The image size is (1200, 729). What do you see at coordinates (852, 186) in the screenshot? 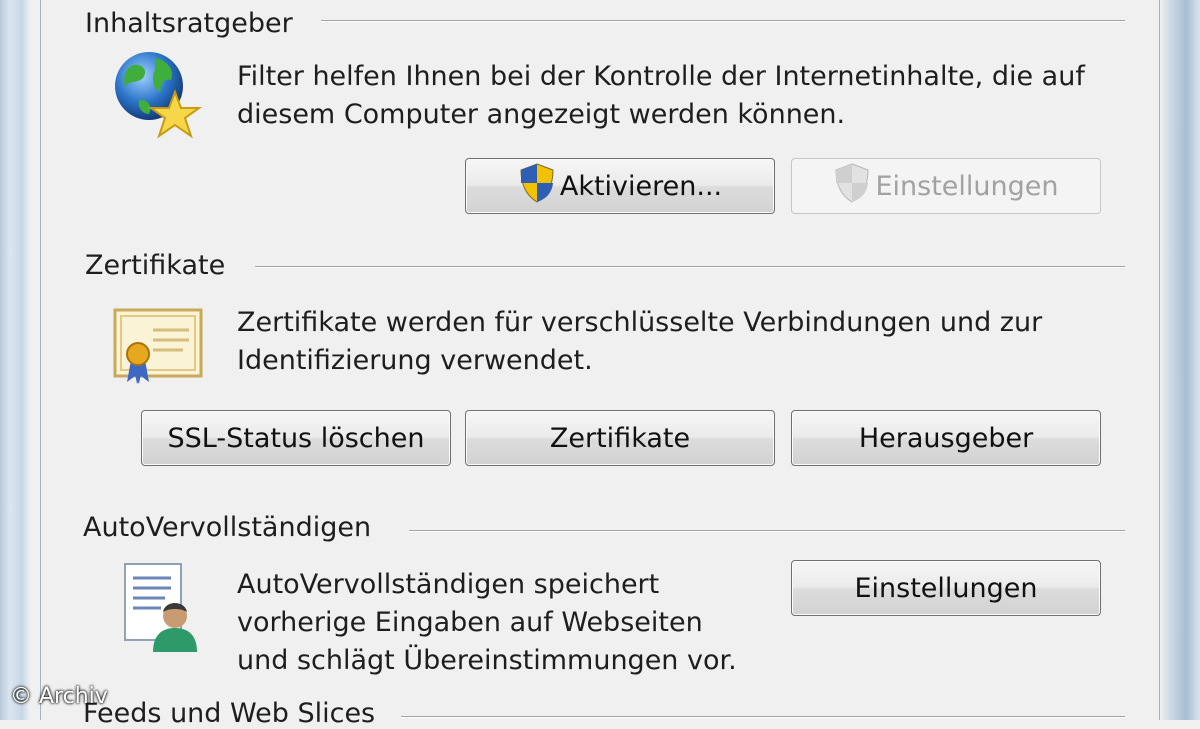
I see `uac-shield-icon-disabled` at bounding box center [852, 186].